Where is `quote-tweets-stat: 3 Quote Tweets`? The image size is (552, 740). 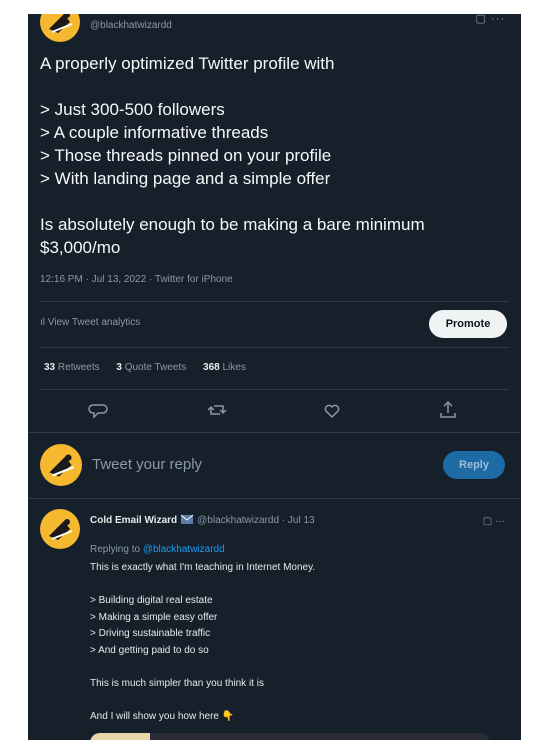
quote-tweets-stat: 3 Quote Tweets is located at coordinates (151, 367).